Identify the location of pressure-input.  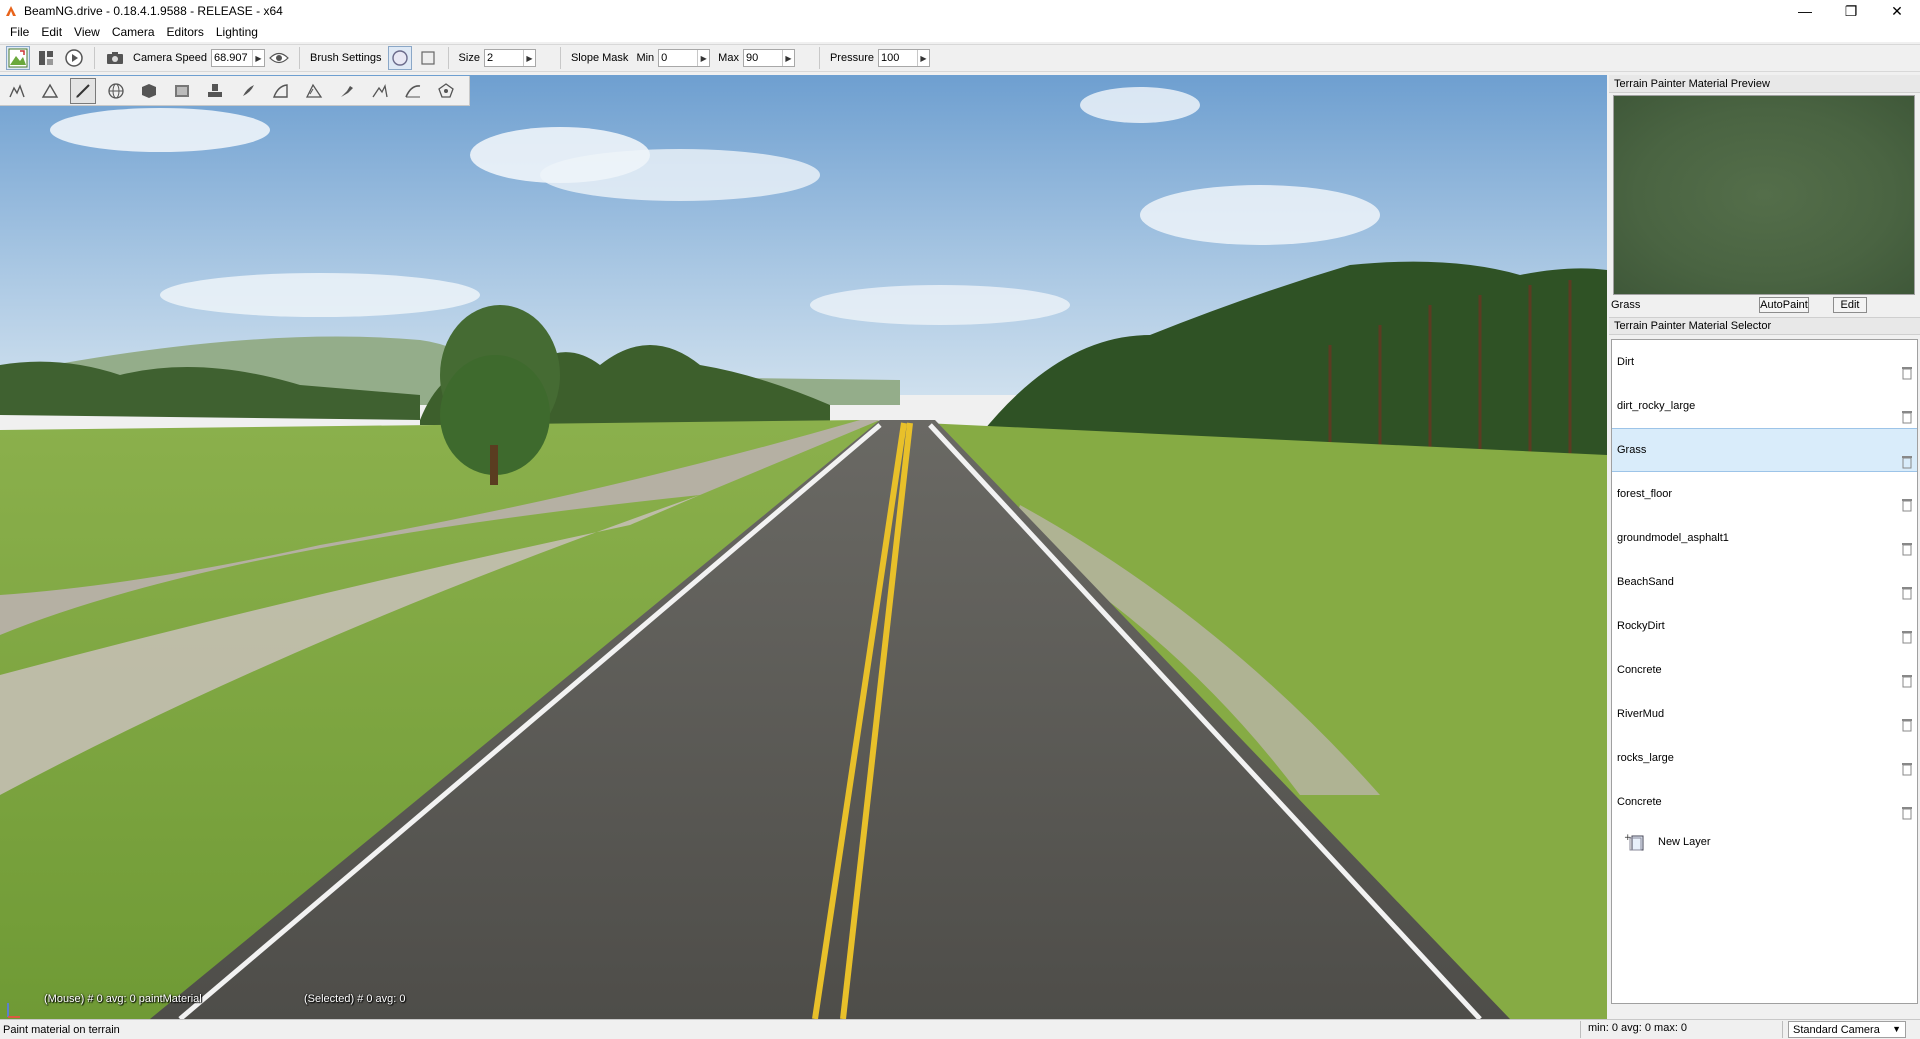
(897, 58).